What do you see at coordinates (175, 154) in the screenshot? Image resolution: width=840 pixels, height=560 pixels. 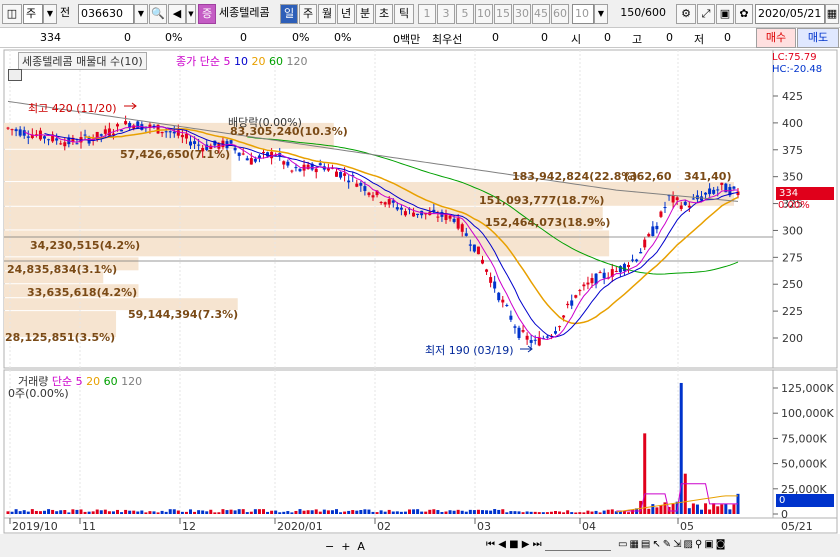 I see `profile-label-8: 57,426,650(7.1%)` at bounding box center [175, 154].